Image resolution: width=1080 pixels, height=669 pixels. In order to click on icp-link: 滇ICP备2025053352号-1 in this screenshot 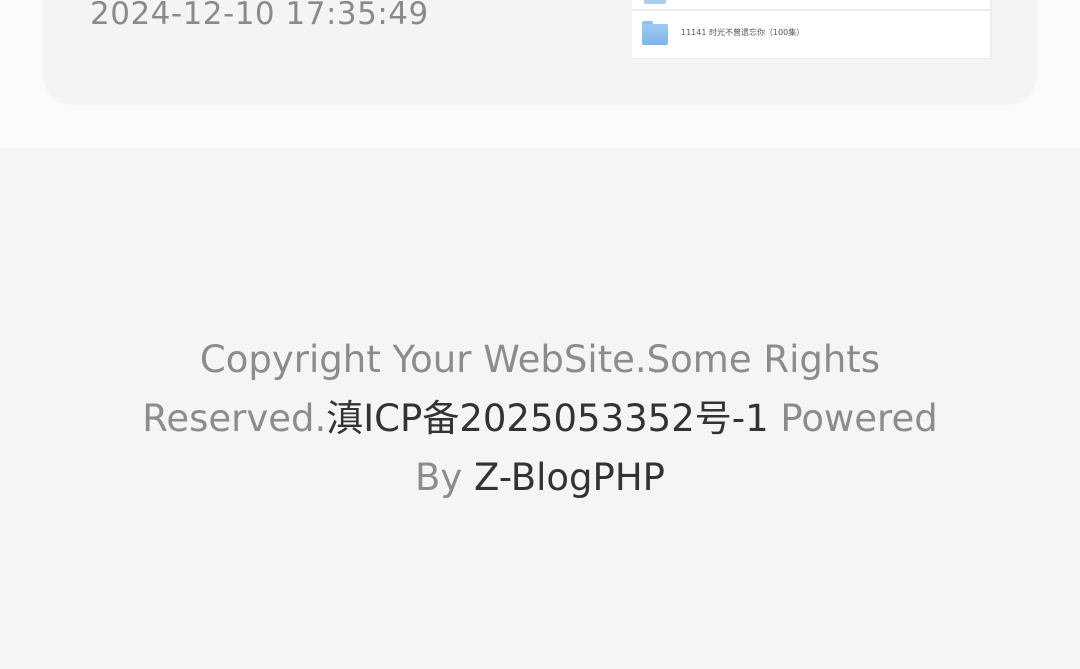, I will do `click(547, 418)`.